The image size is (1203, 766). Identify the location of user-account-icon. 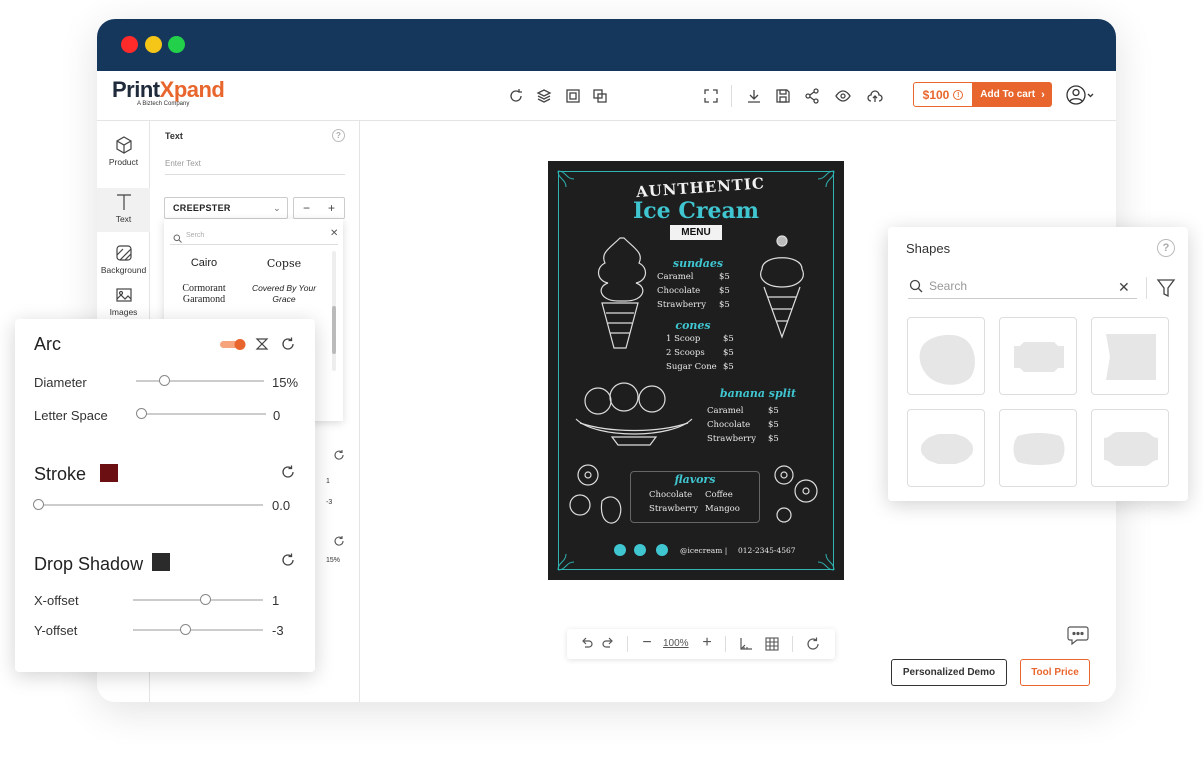
(1082, 95).